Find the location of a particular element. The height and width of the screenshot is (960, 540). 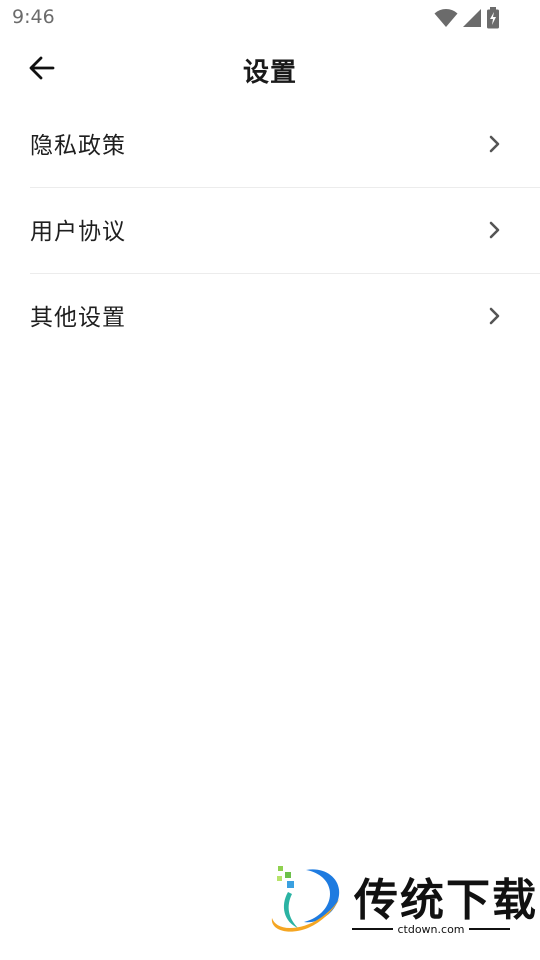

status-time: 9:46 is located at coordinates (33, 17).